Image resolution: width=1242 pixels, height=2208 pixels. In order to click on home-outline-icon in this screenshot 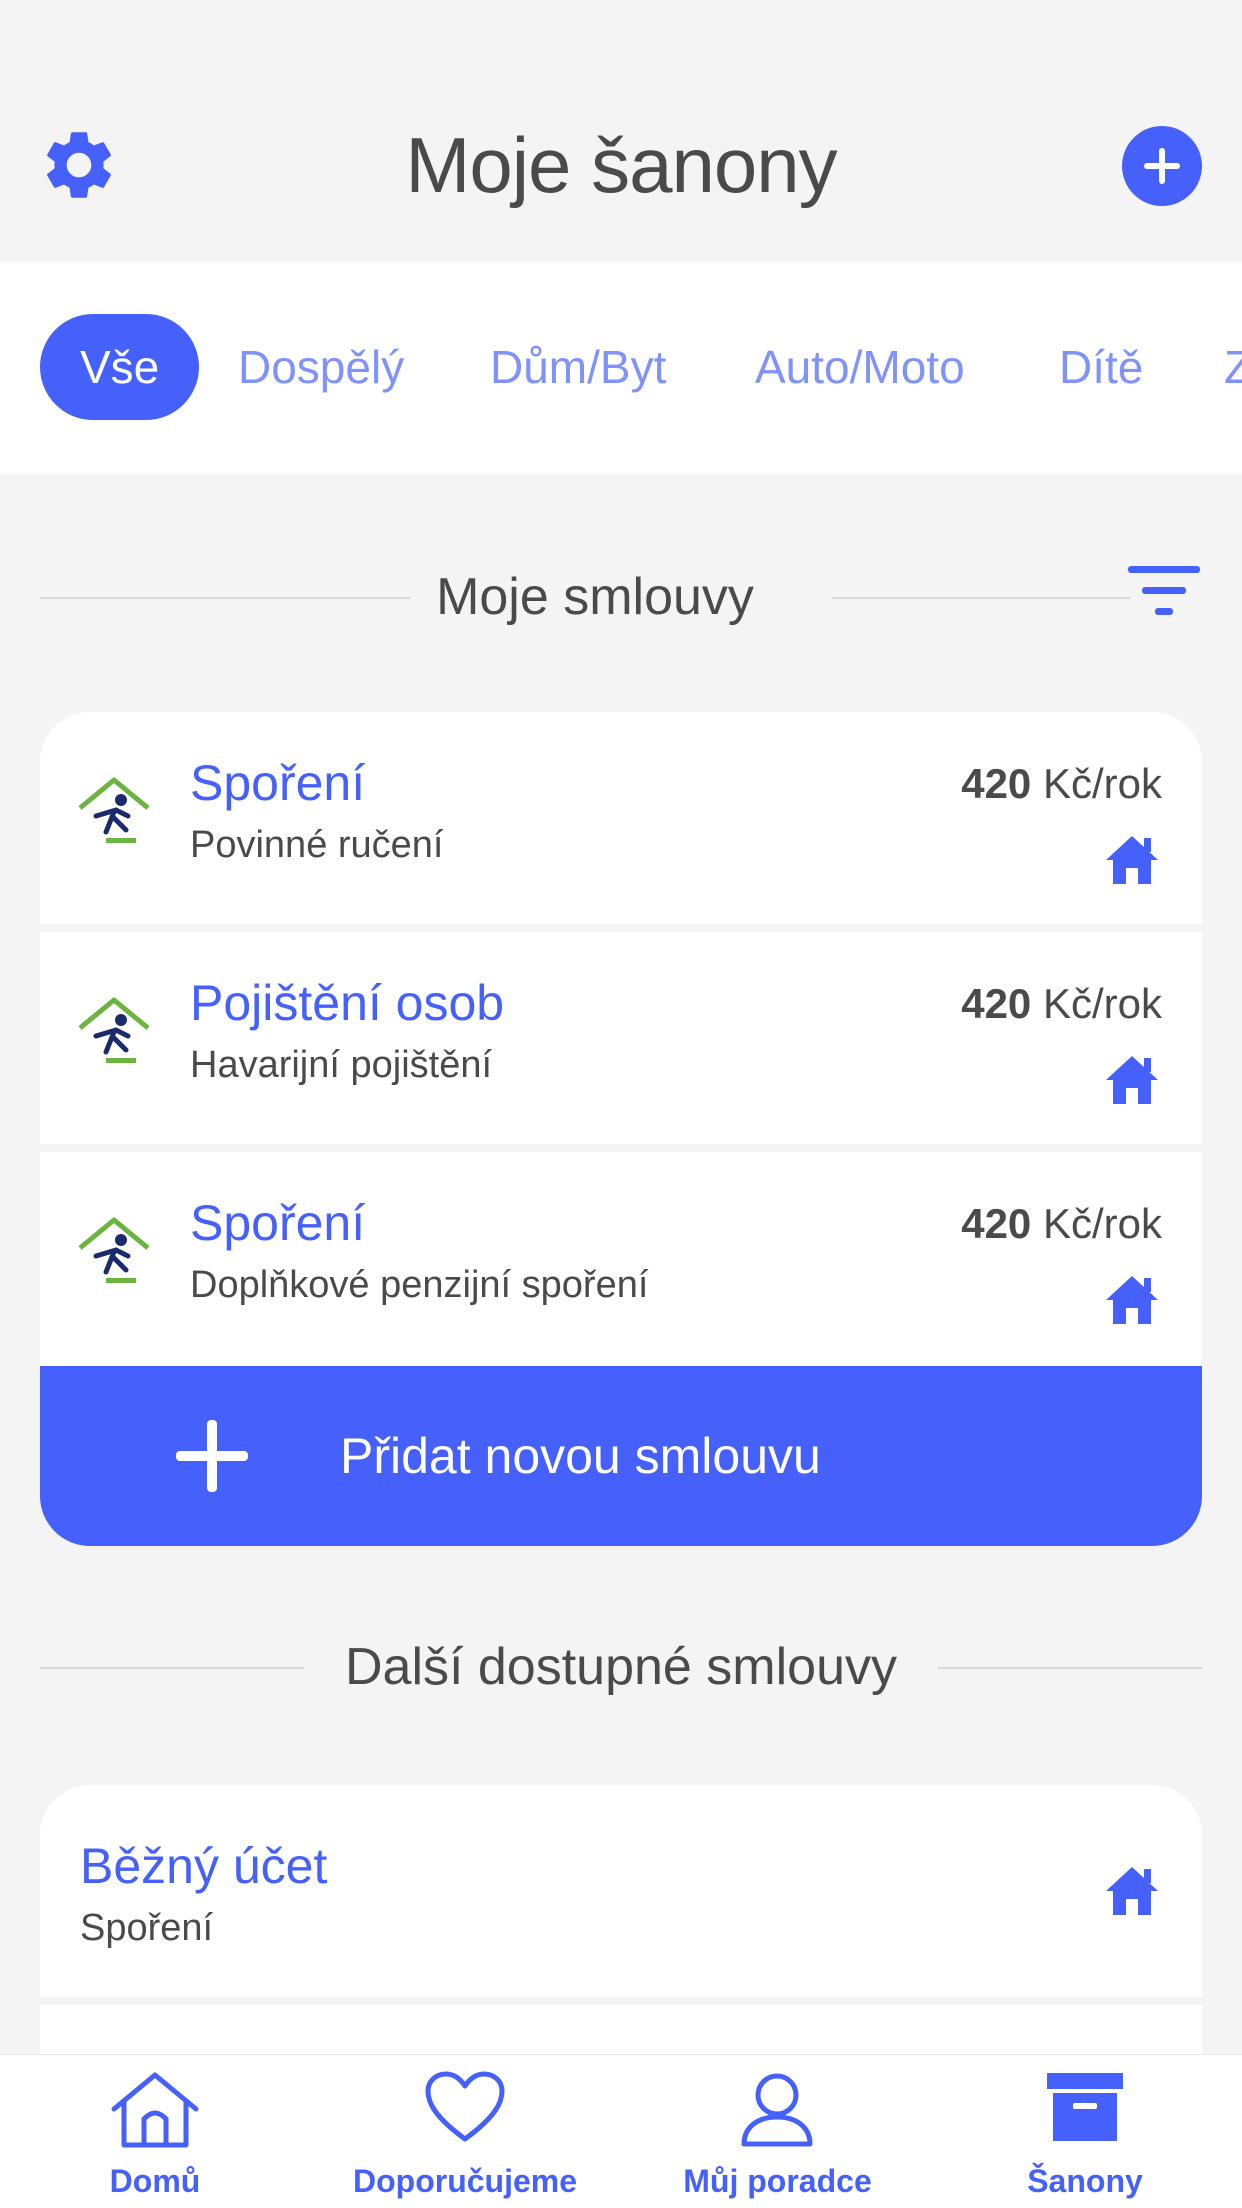, I will do `click(155, 2110)`.